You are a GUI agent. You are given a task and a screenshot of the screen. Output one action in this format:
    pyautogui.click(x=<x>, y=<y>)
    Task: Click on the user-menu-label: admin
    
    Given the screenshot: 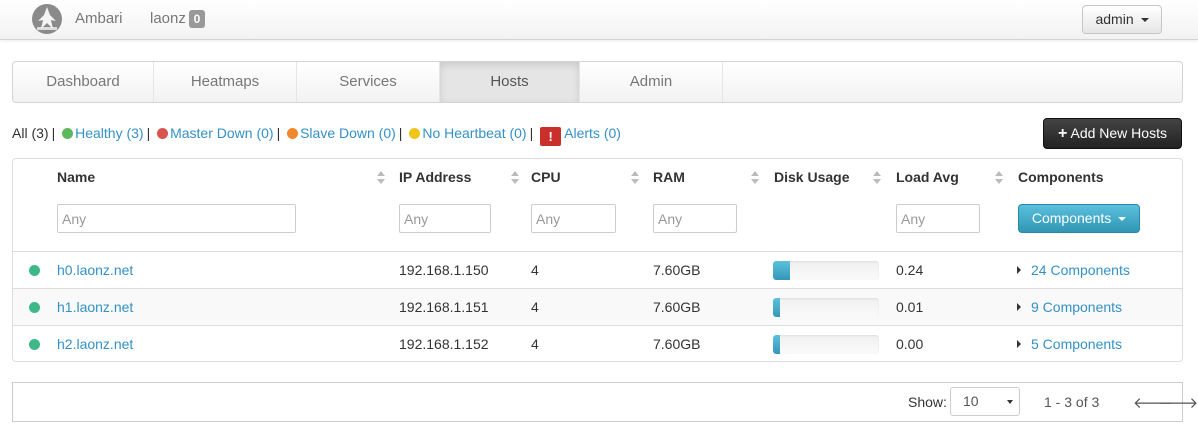 What is the action you would take?
    pyautogui.click(x=1114, y=19)
    